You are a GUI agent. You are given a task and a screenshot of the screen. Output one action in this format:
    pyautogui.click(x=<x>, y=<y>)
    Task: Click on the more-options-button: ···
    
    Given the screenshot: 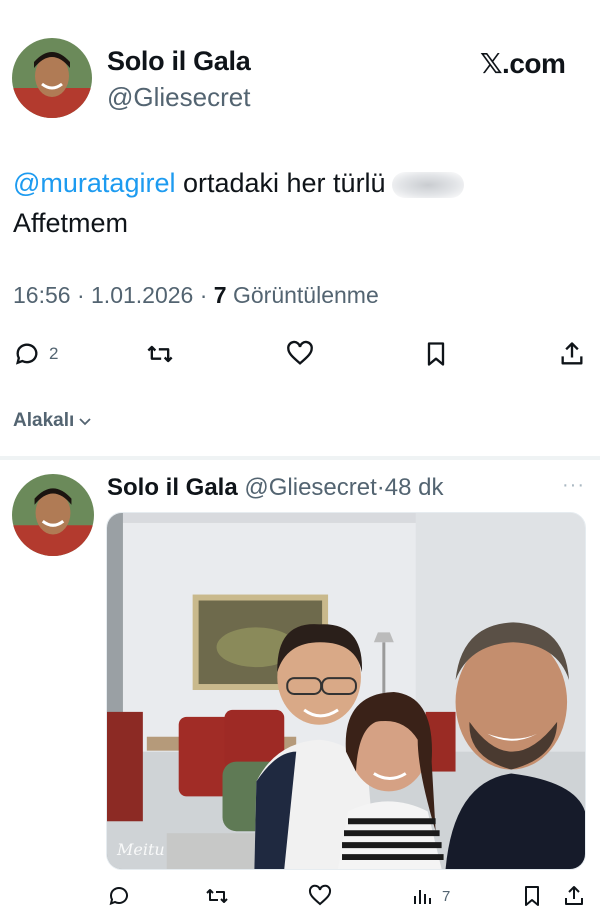 What is the action you would take?
    pyautogui.click(x=573, y=485)
    